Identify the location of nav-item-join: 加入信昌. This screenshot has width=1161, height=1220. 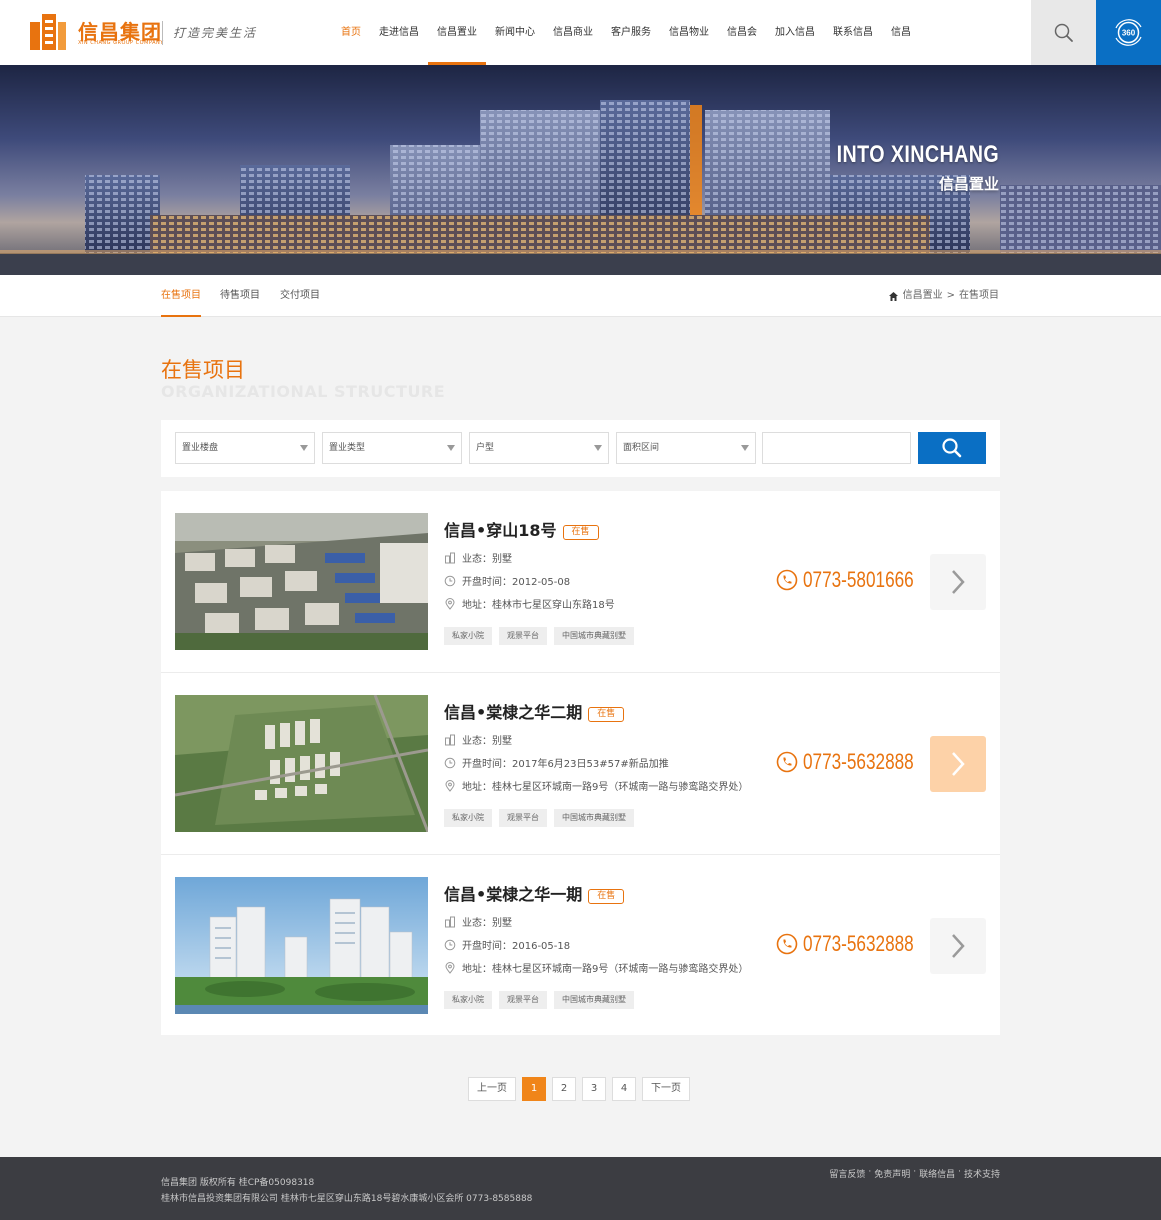
(795, 32).